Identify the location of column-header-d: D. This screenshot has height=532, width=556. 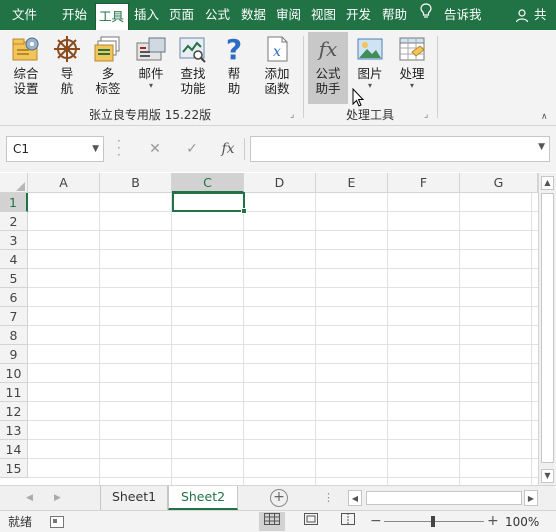
(280, 183).